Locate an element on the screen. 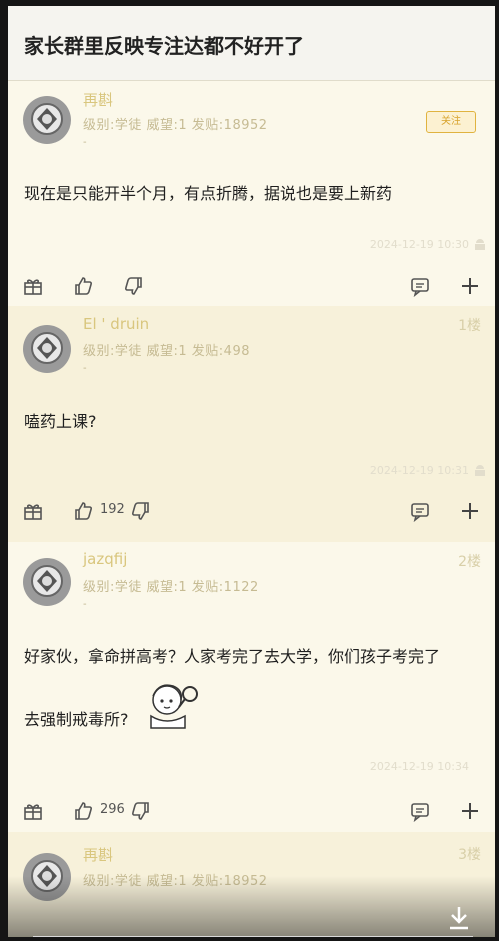  post-actions is located at coordinates (251, 287).